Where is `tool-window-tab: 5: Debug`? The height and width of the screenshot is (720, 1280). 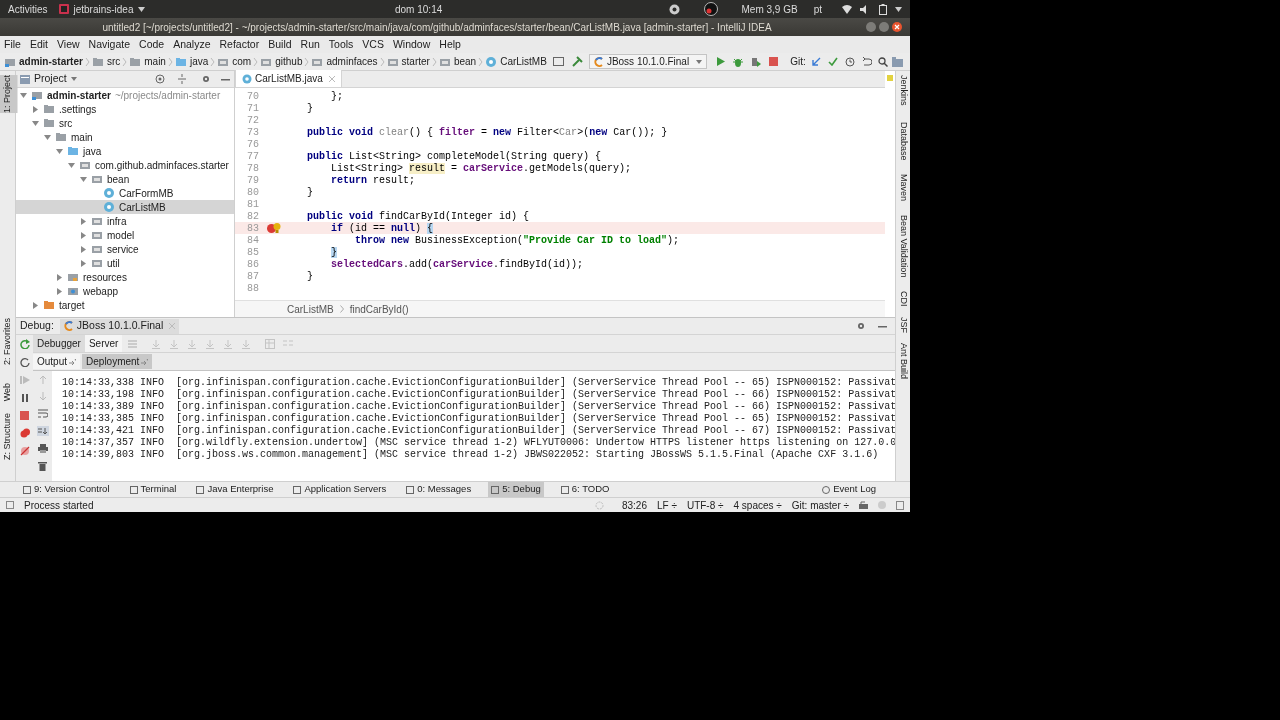
tool-window-tab: 5: Debug is located at coordinates (516, 489).